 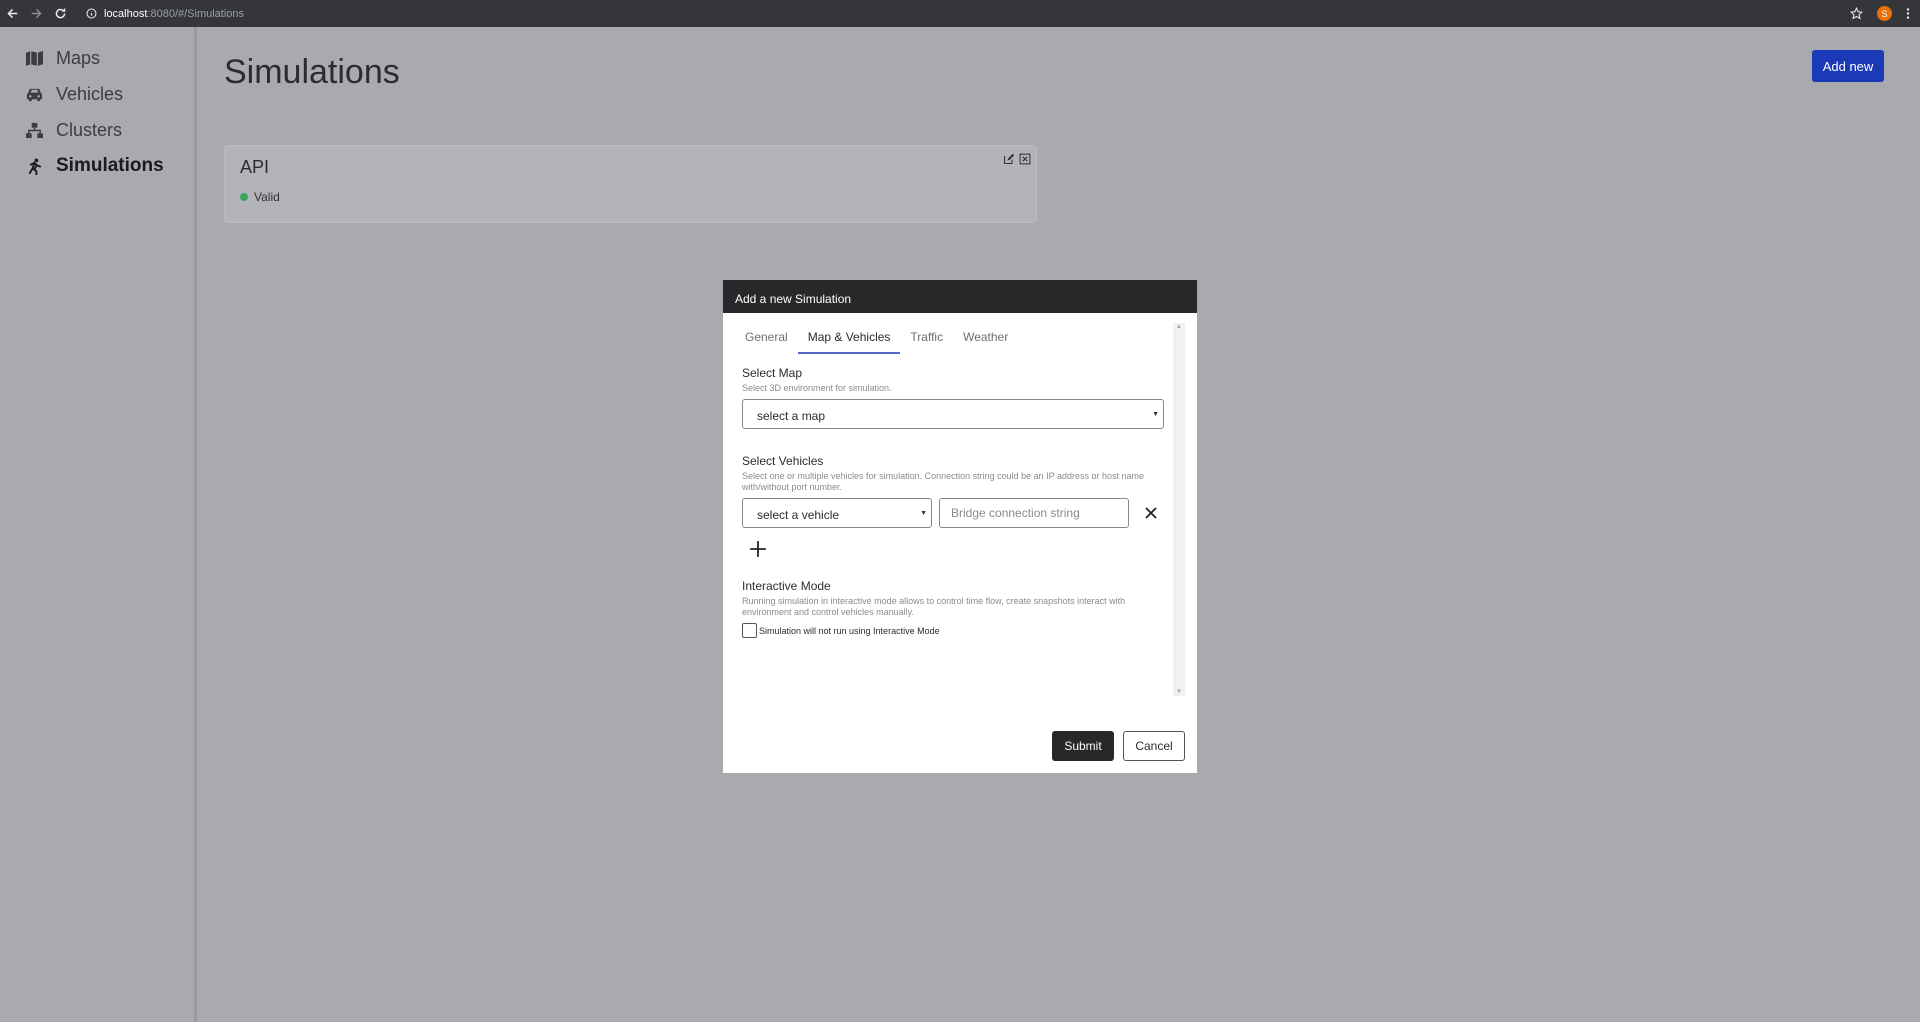 What do you see at coordinates (1884, 13) in the screenshot?
I see `profile-avatar: S` at bounding box center [1884, 13].